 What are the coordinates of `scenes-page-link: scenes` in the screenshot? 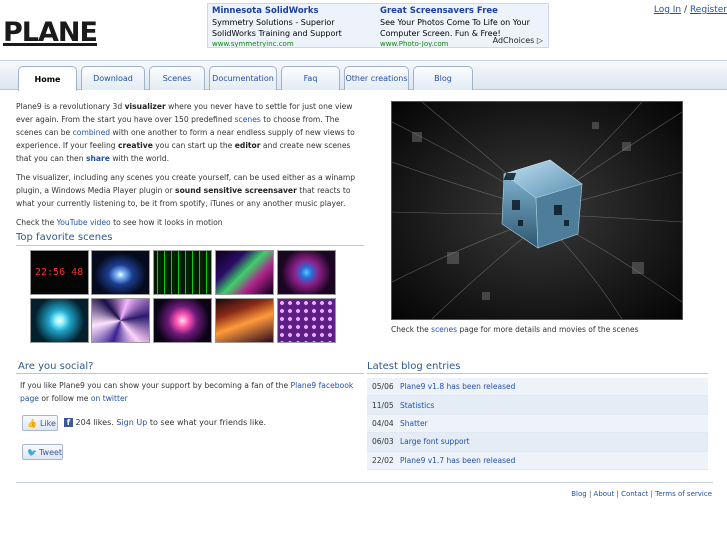 It's located at (444, 329).